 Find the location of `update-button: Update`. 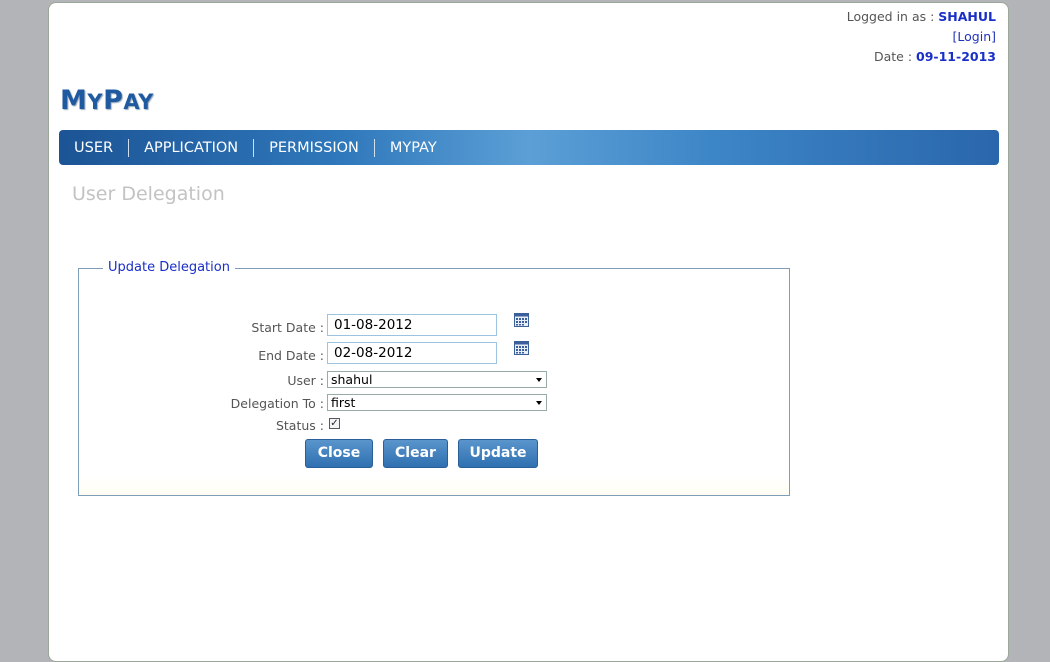

update-button: Update is located at coordinates (498, 453).